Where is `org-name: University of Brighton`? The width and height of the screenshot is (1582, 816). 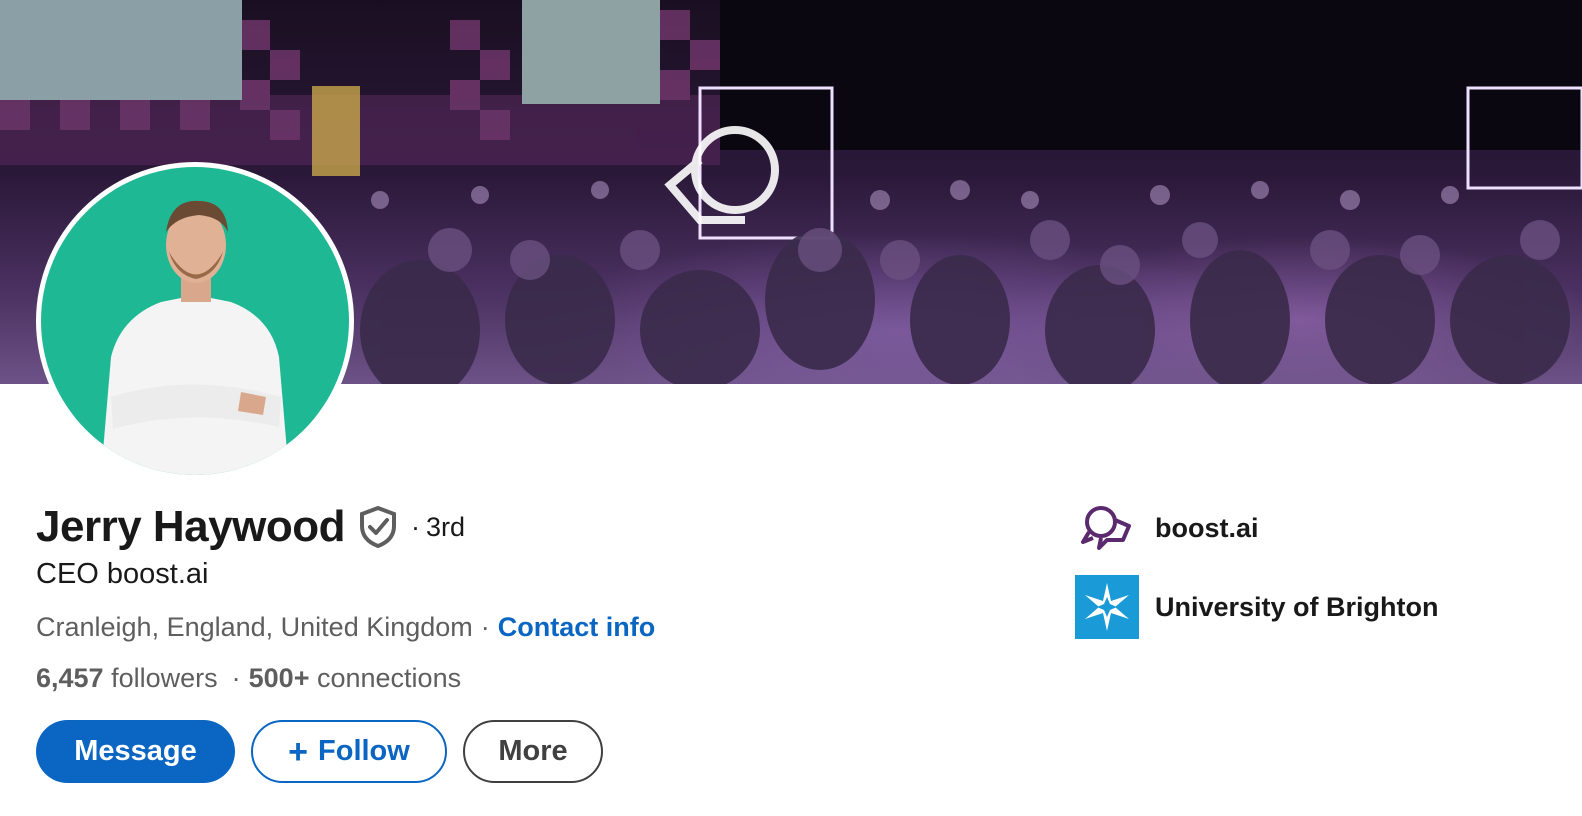
org-name: University of Brighton is located at coordinates (1297, 606).